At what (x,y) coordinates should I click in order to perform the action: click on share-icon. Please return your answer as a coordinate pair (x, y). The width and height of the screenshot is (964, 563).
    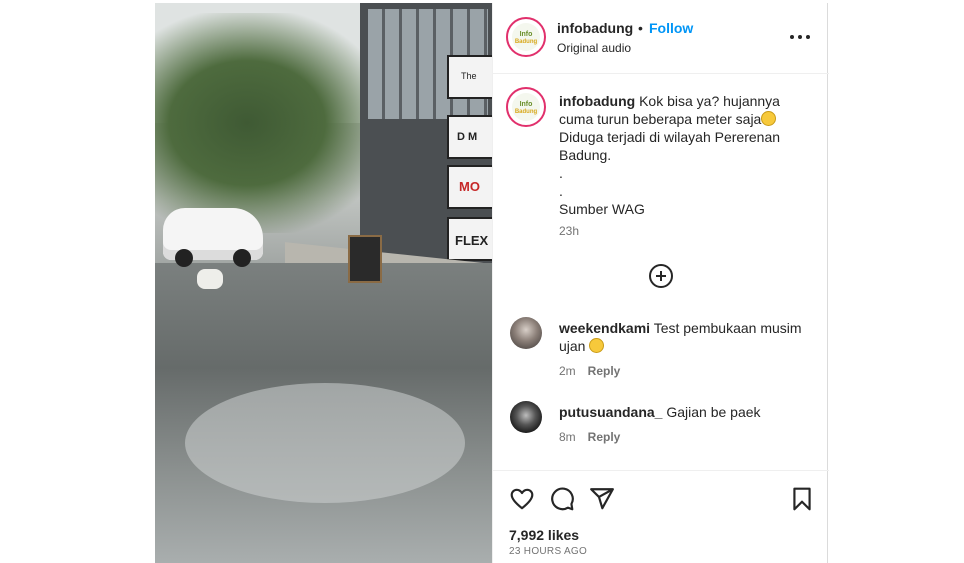
    Looking at the image, I should click on (602, 499).